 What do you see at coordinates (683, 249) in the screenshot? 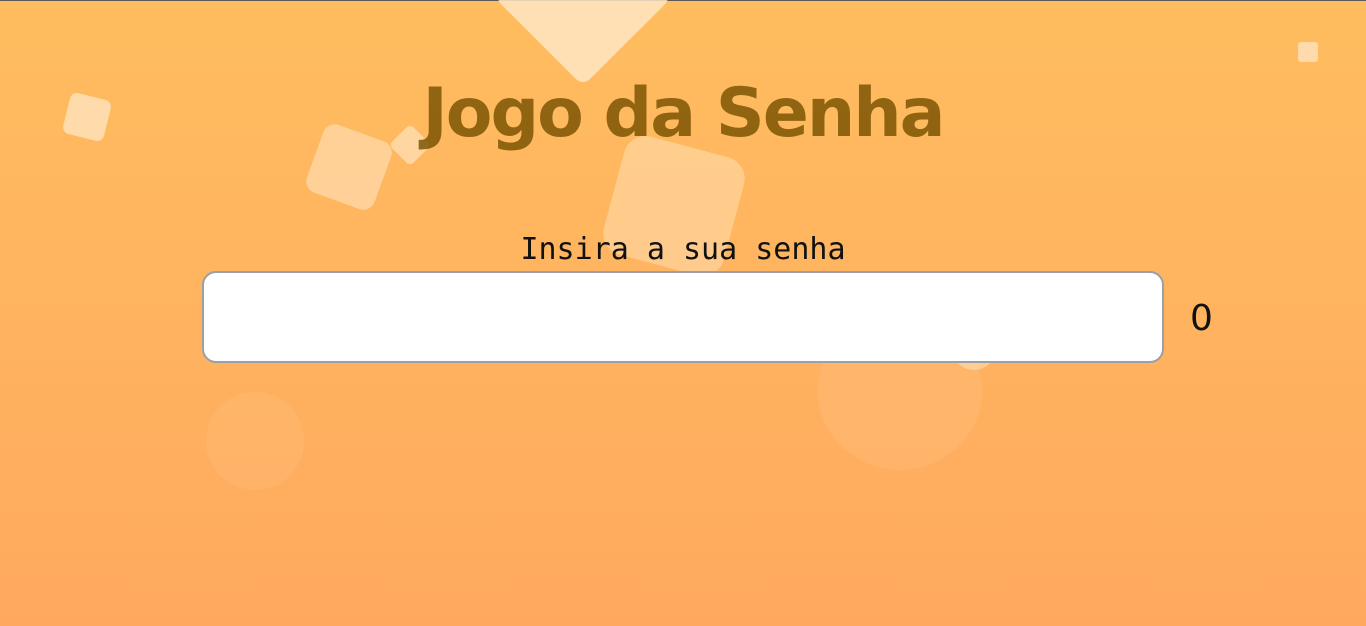
I see `password-label: Insira a sua senha` at bounding box center [683, 249].